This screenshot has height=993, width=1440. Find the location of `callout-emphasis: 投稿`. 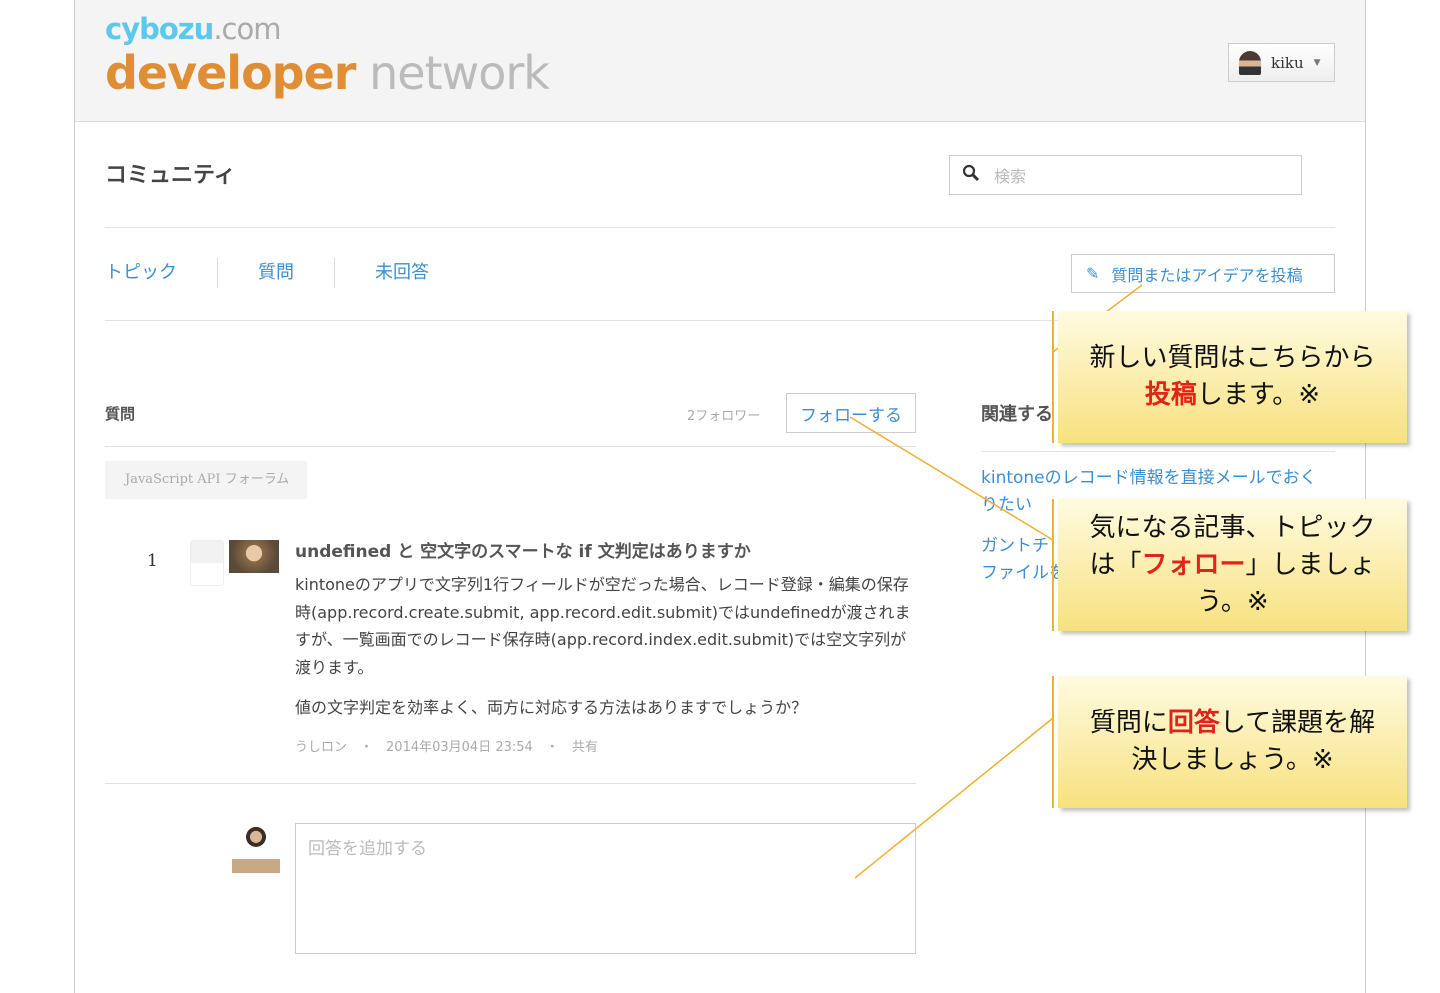

callout-emphasis: 投稿 is located at coordinates (1170, 395).